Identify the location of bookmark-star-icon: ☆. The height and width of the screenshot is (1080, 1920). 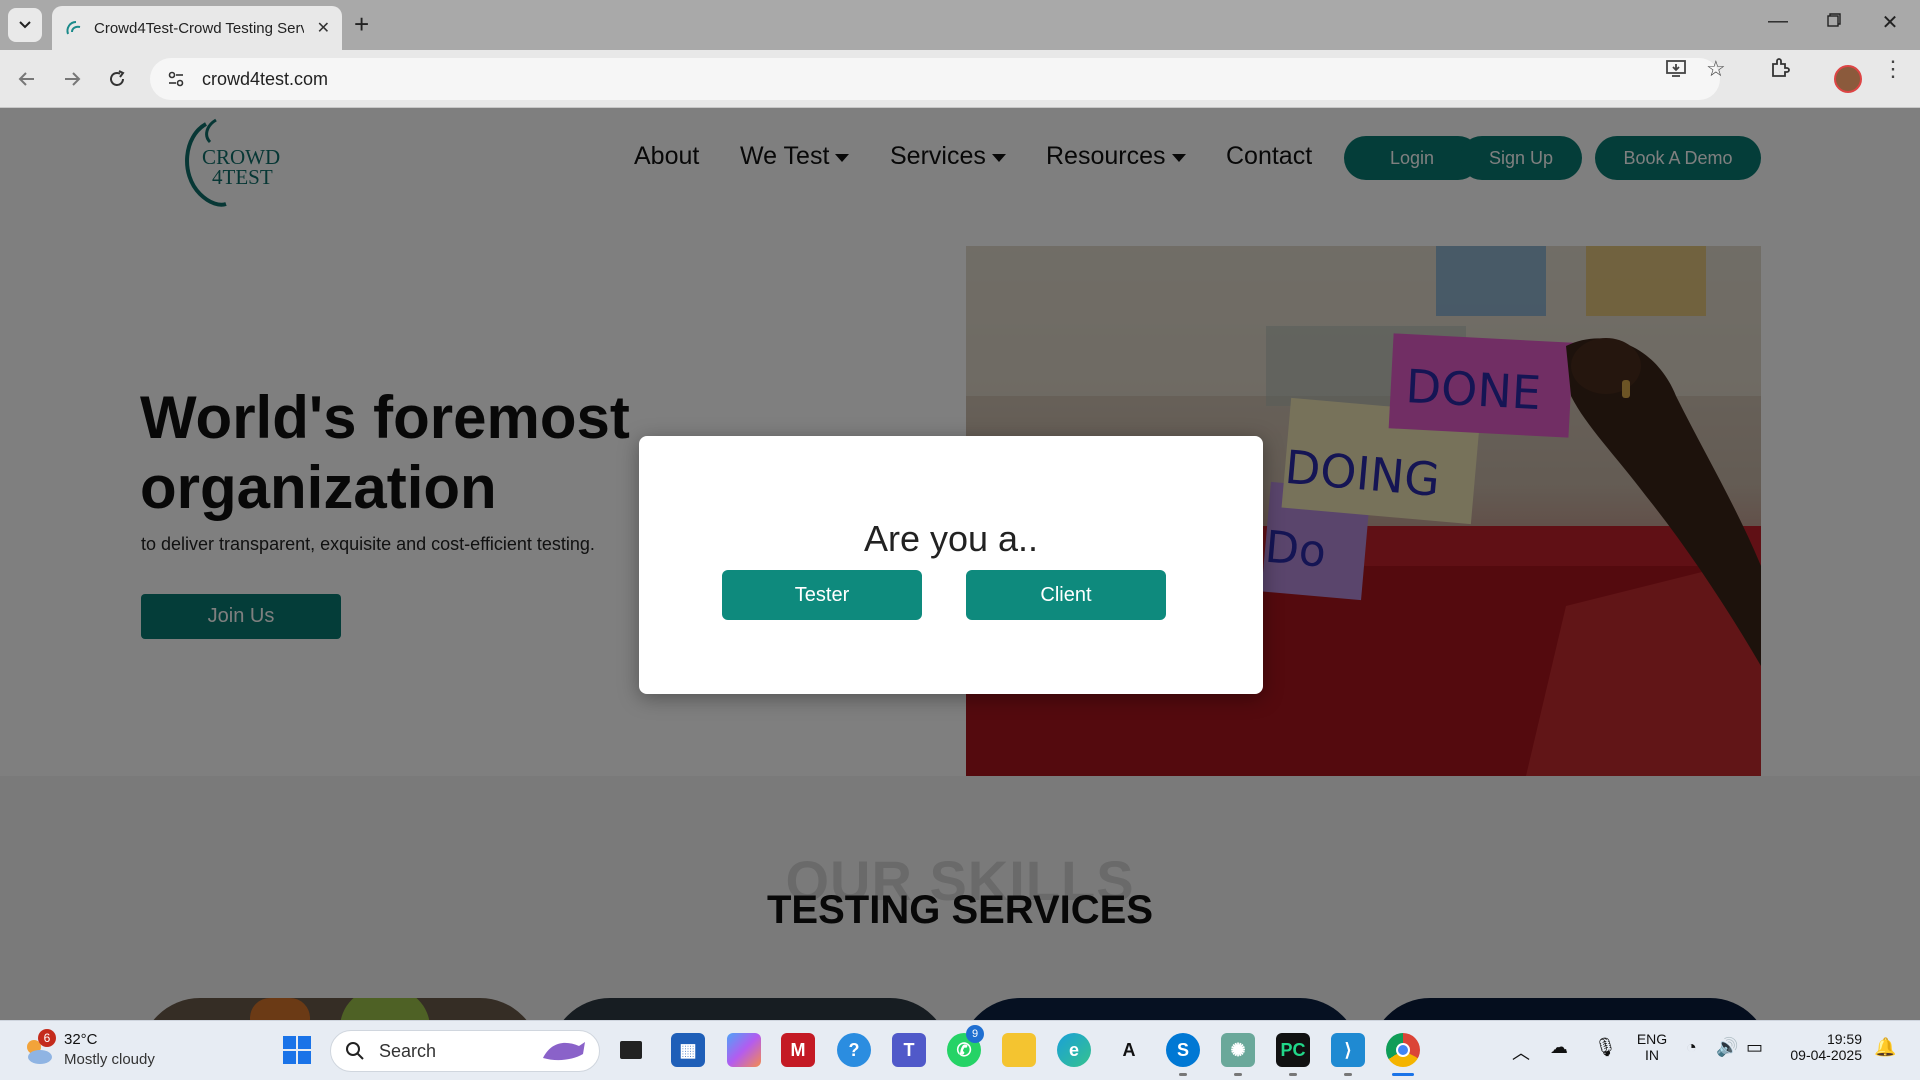
(1716, 69).